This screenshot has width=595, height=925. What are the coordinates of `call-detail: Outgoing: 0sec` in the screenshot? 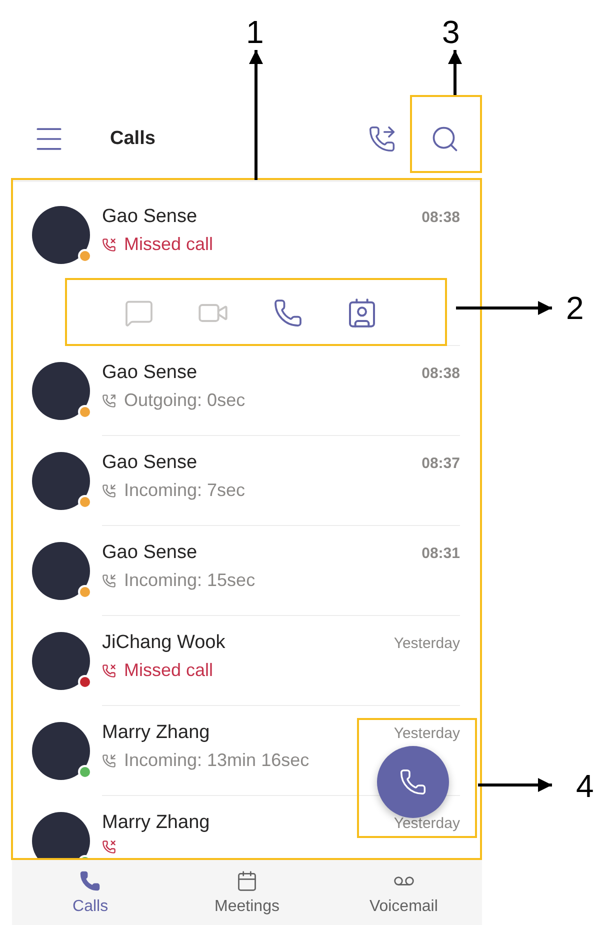 It's located at (185, 400).